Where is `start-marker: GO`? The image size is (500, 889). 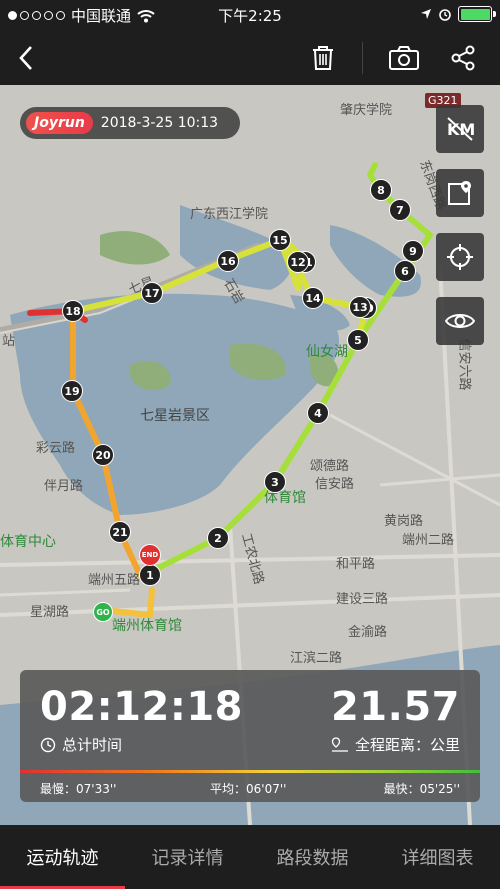 start-marker: GO is located at coordinates (103, 612).